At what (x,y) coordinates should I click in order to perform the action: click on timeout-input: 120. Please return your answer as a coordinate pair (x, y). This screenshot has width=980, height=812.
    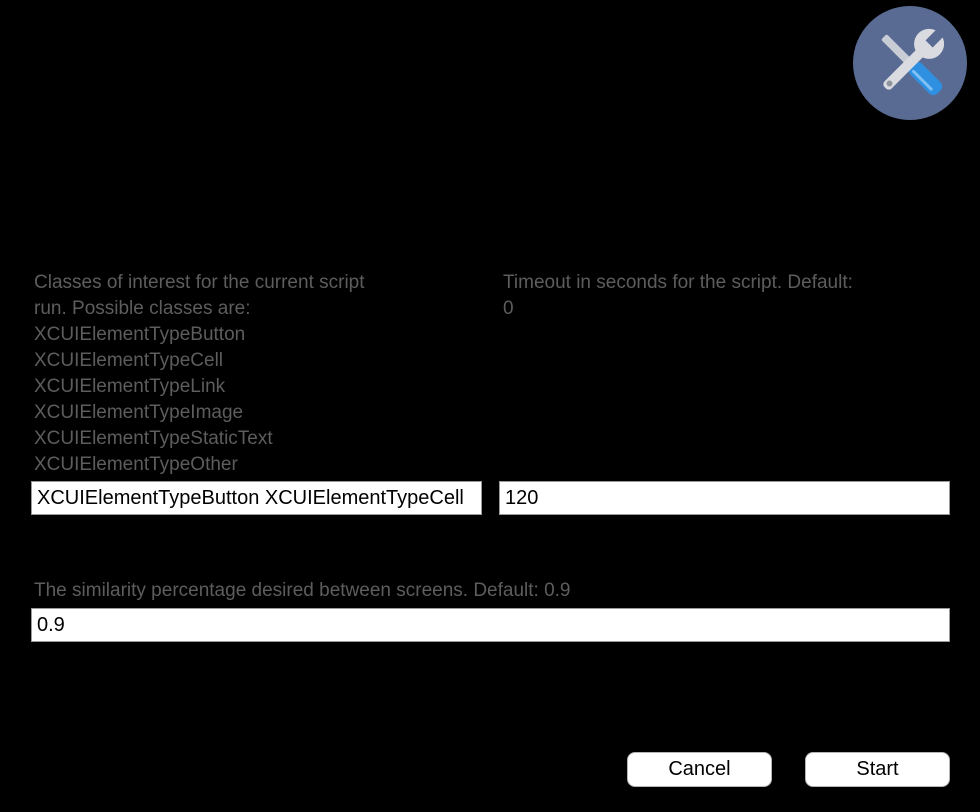
    Looking at the image, I should click on (724, 498).